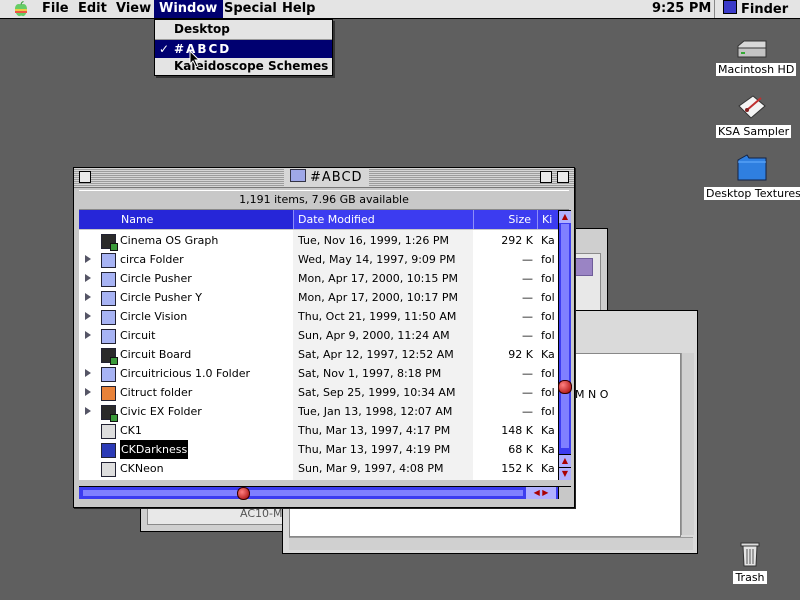 This screenshot has height=600, width=800. Describe the element at coordinates (153, 316) in the screenshot. I see `item-name: Circle Vision` at that location.